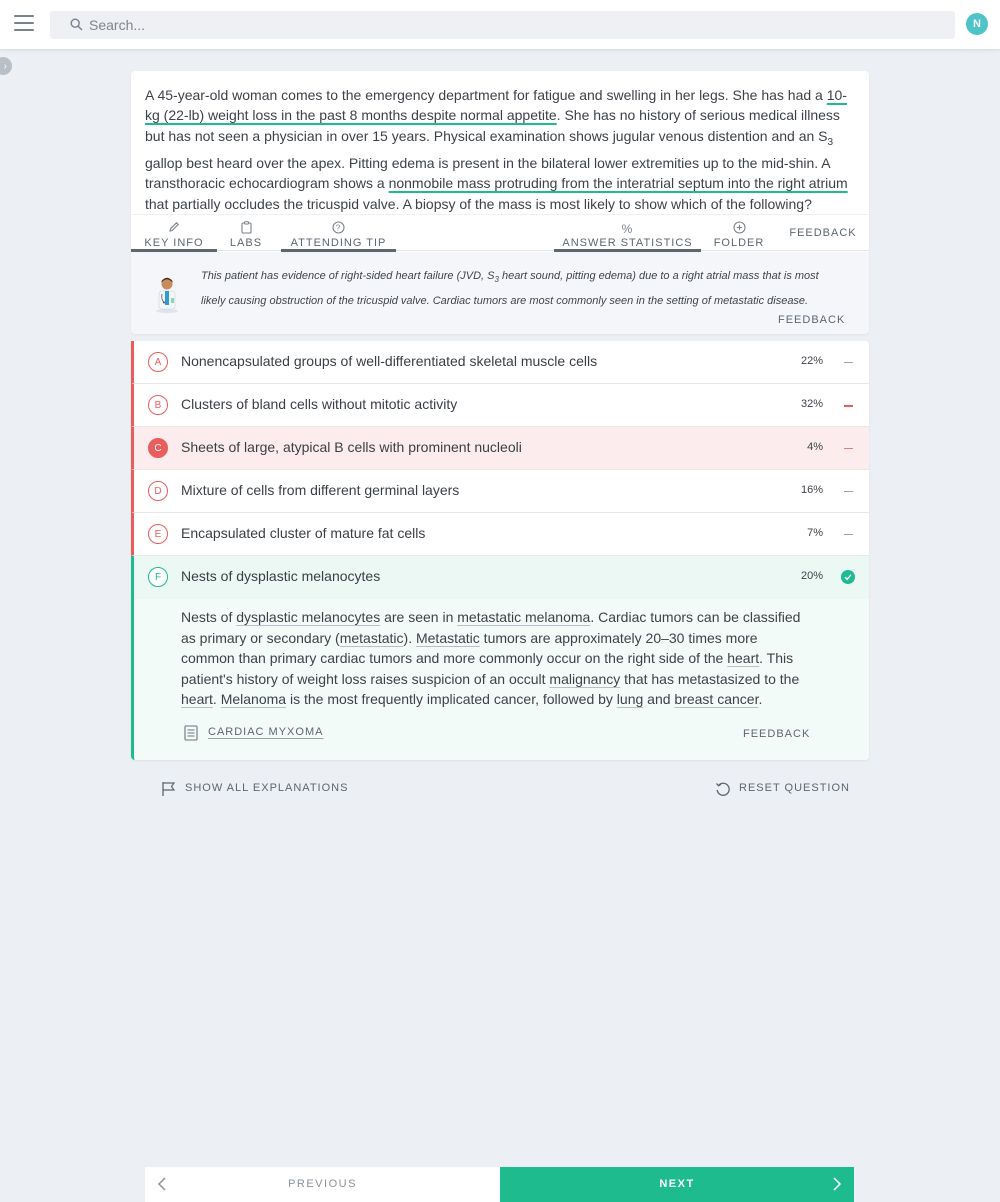 This screenshot has height=1202, width=1000. What do you see at coordinates (782, 789) in the screenshot?
I see `reset-question-button: RESET QUESTION` at bounding box center [782, 789].